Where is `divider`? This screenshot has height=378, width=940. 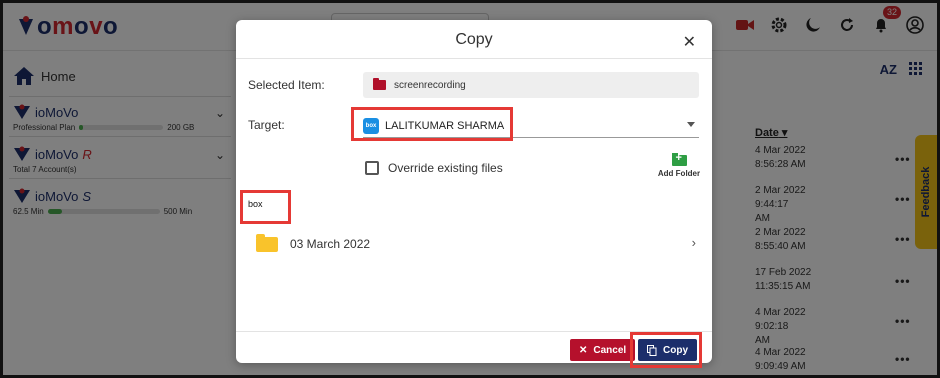 divider is located at coordinates (474, 58).